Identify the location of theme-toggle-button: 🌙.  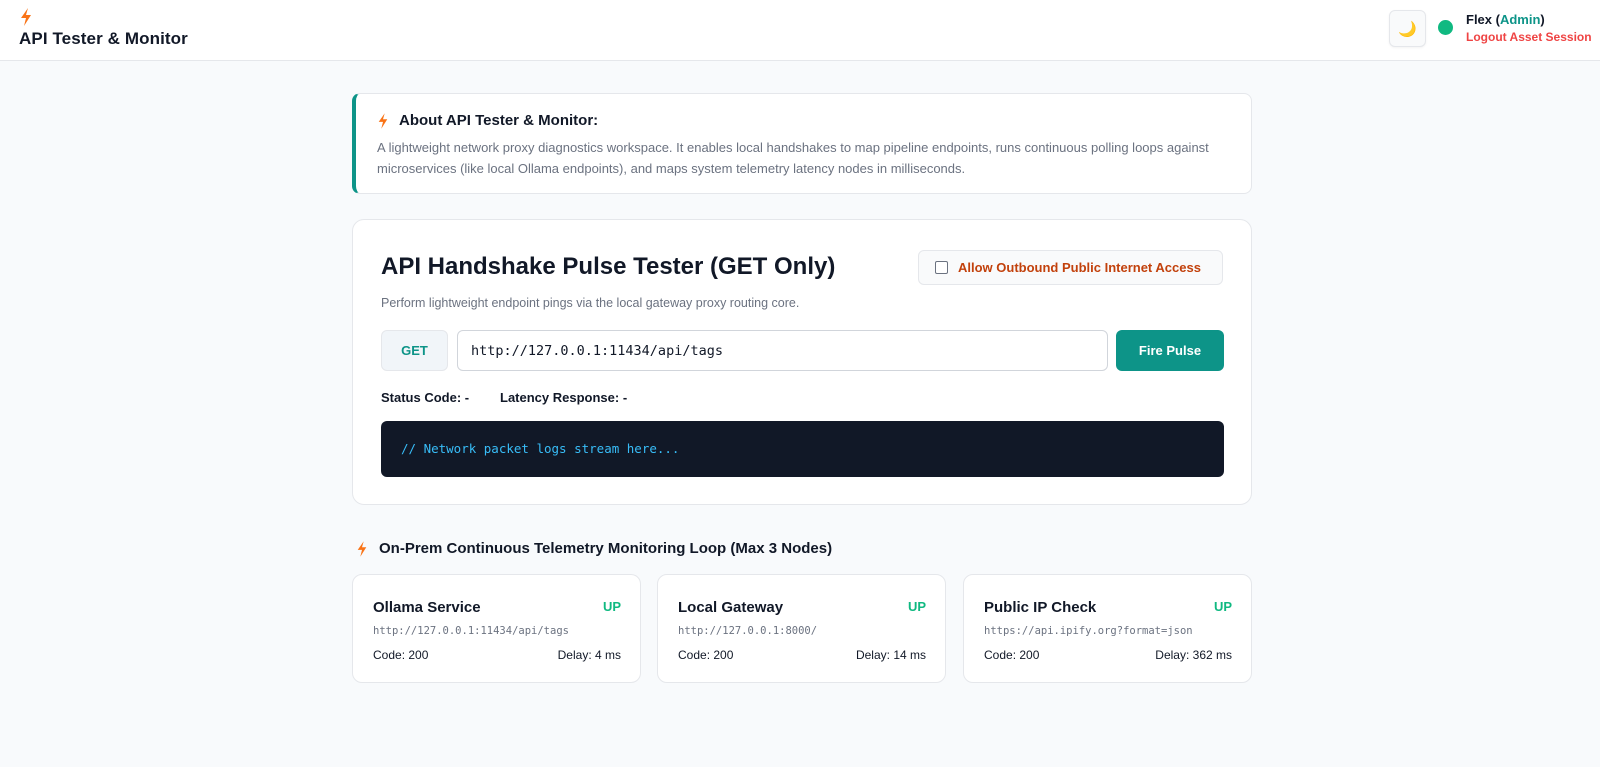
(1407, 28).